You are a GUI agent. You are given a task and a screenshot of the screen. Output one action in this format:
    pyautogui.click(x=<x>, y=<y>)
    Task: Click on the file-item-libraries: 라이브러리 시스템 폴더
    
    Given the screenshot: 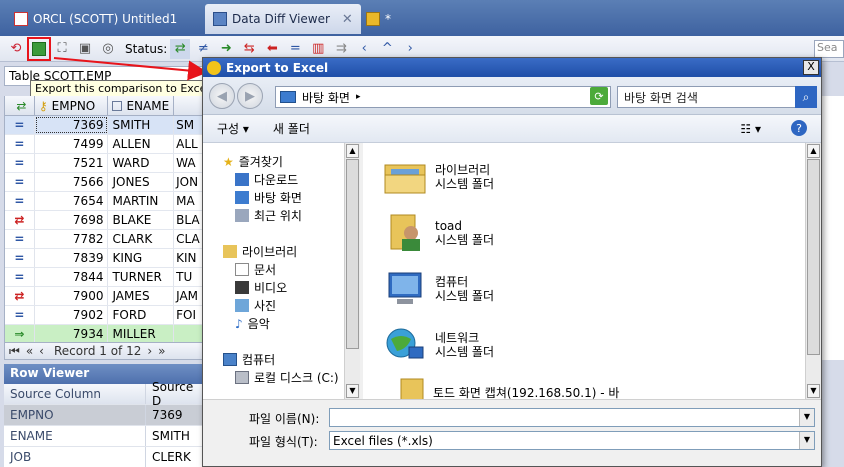 What is the action you would take?
    pyautogui.click(x=438, y=177)
    